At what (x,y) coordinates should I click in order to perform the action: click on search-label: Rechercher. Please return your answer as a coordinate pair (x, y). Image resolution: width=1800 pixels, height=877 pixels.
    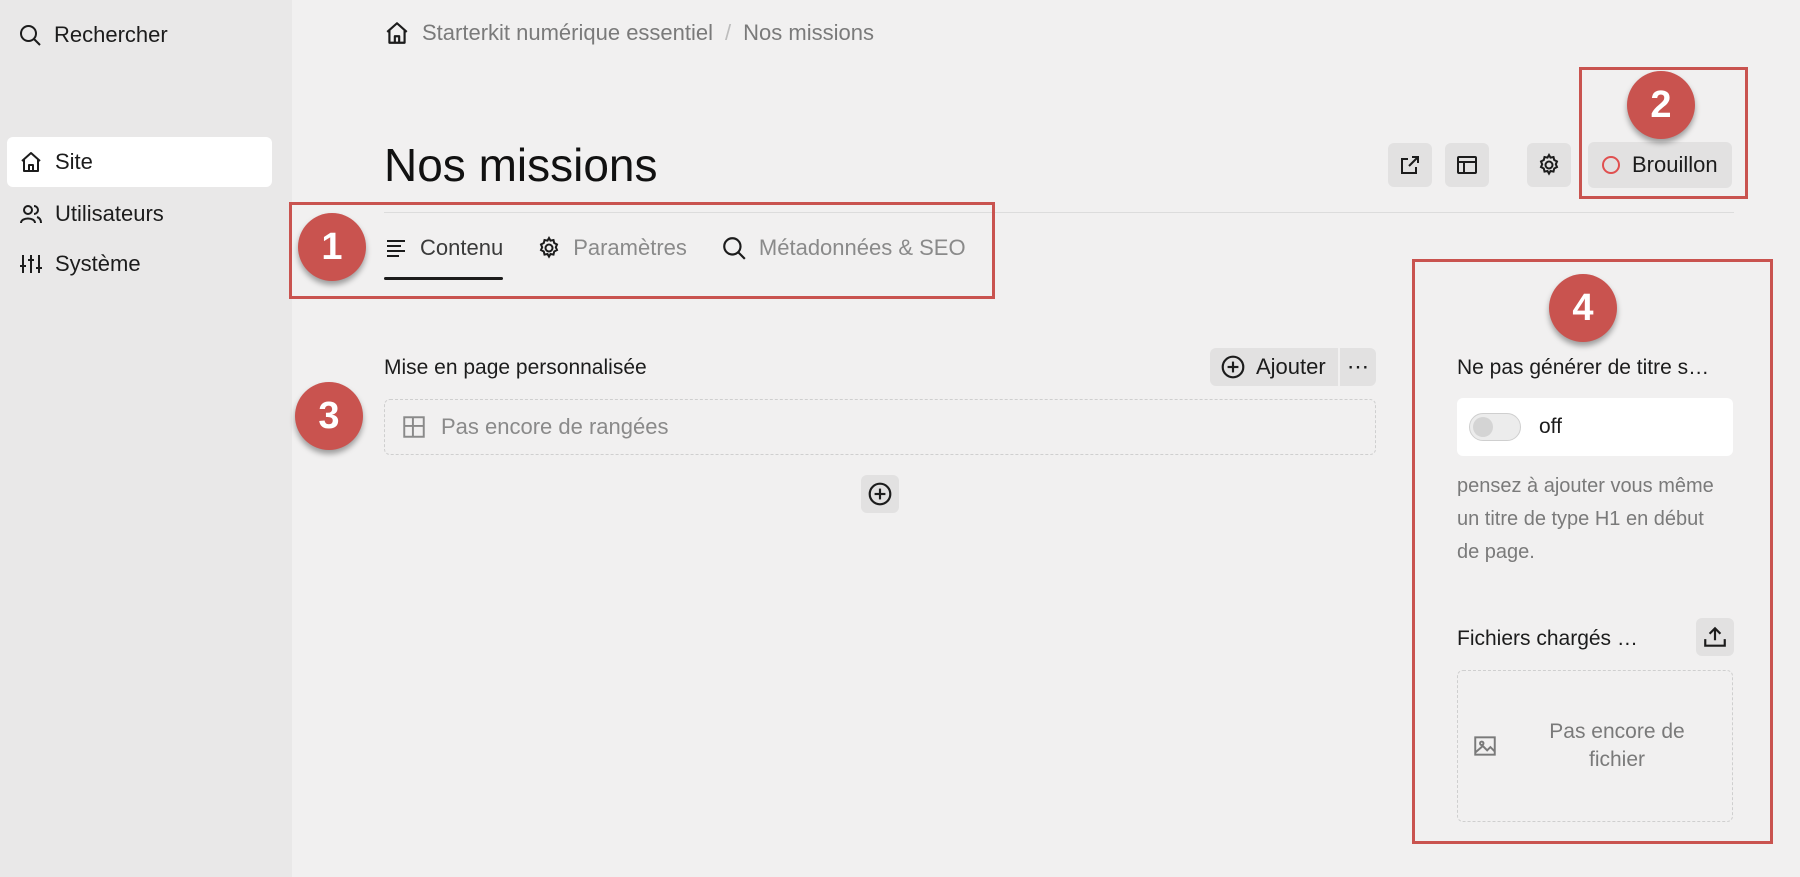
    Looking at the image, I should click on (111, 34).